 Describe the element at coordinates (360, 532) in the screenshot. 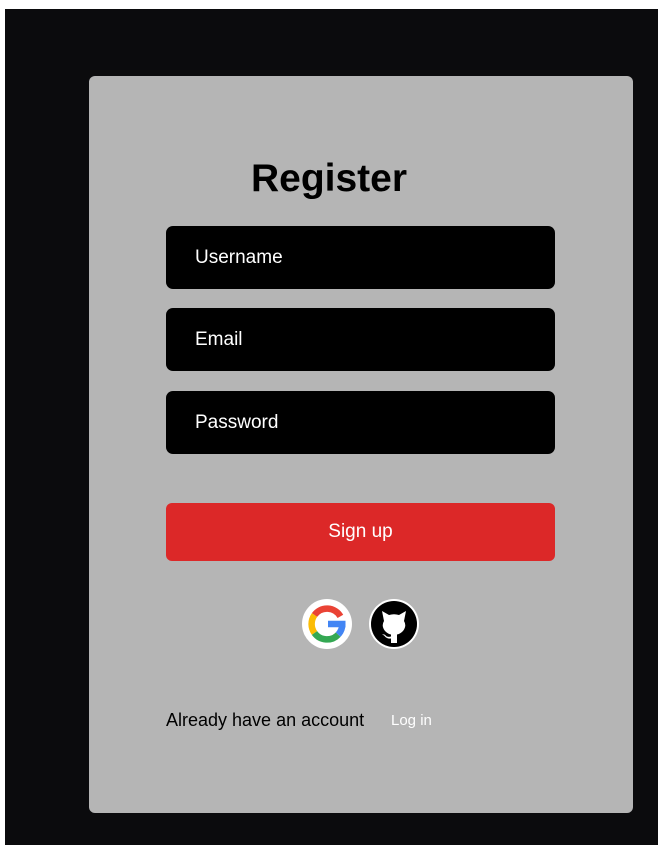

I see `signup-button: Sign up` at that location.